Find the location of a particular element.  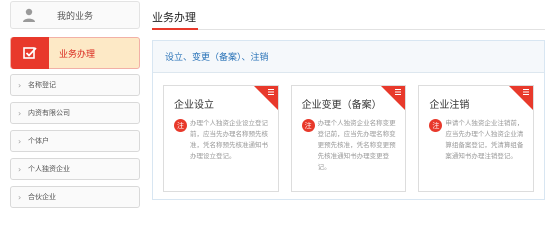

panel-title: 设立、变更（备案）、注销 is located at coordinates (217, 58).